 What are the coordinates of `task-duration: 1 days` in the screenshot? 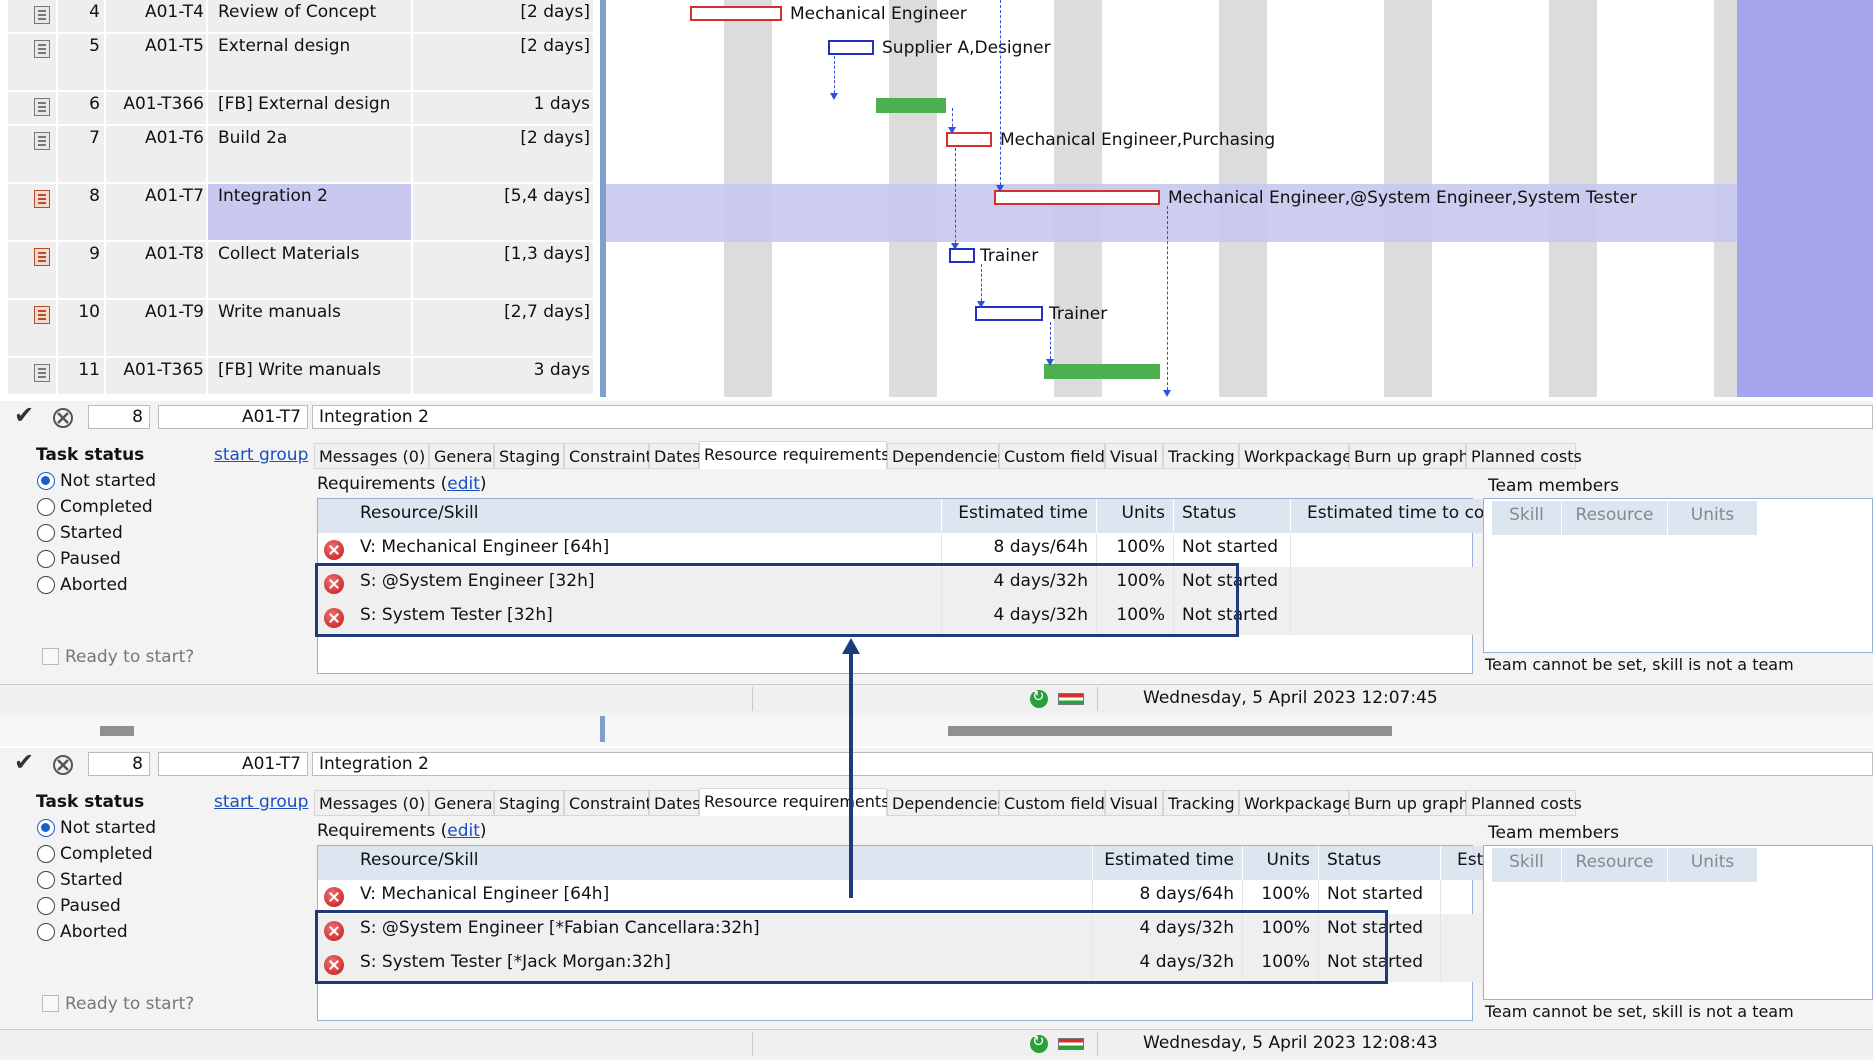 It's located at (561, 104).